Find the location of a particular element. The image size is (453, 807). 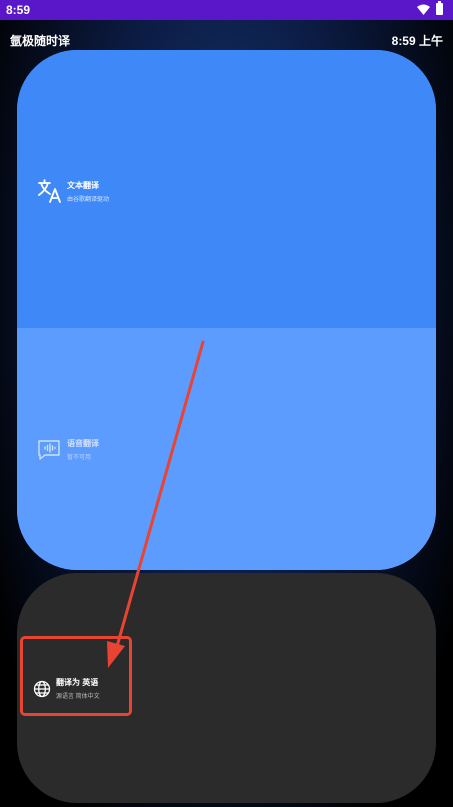

text-translate-item: 文本翻译 由谷歌翻译驱动 is located at coordinates (73, 191).